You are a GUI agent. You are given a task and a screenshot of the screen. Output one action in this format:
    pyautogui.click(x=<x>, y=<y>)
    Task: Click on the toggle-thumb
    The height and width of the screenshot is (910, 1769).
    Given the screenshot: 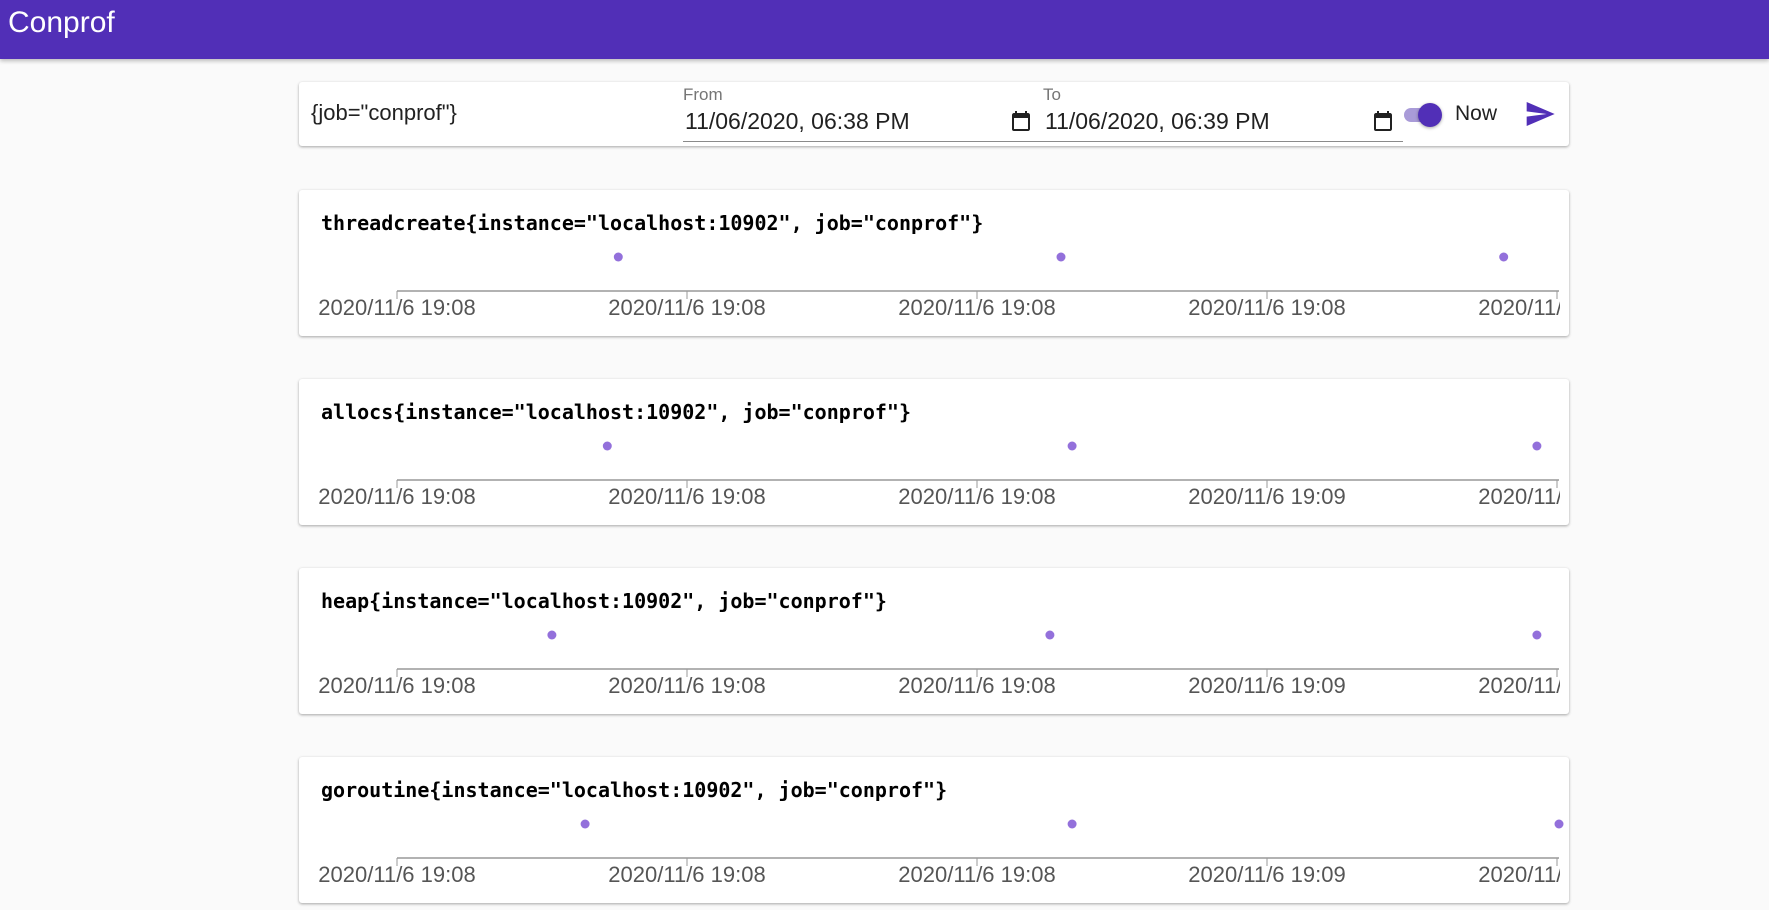 What is the action you would take?
    pyautogui.click(x=1430, y=115)
    